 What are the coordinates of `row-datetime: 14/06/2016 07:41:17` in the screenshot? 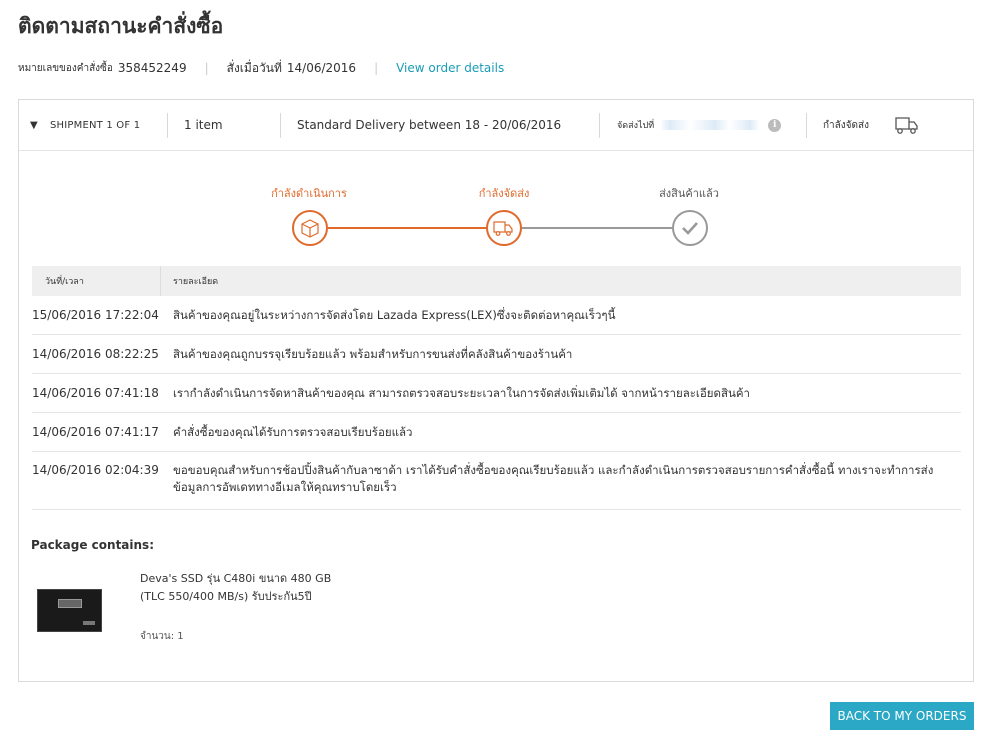 It's located at (95, 432).